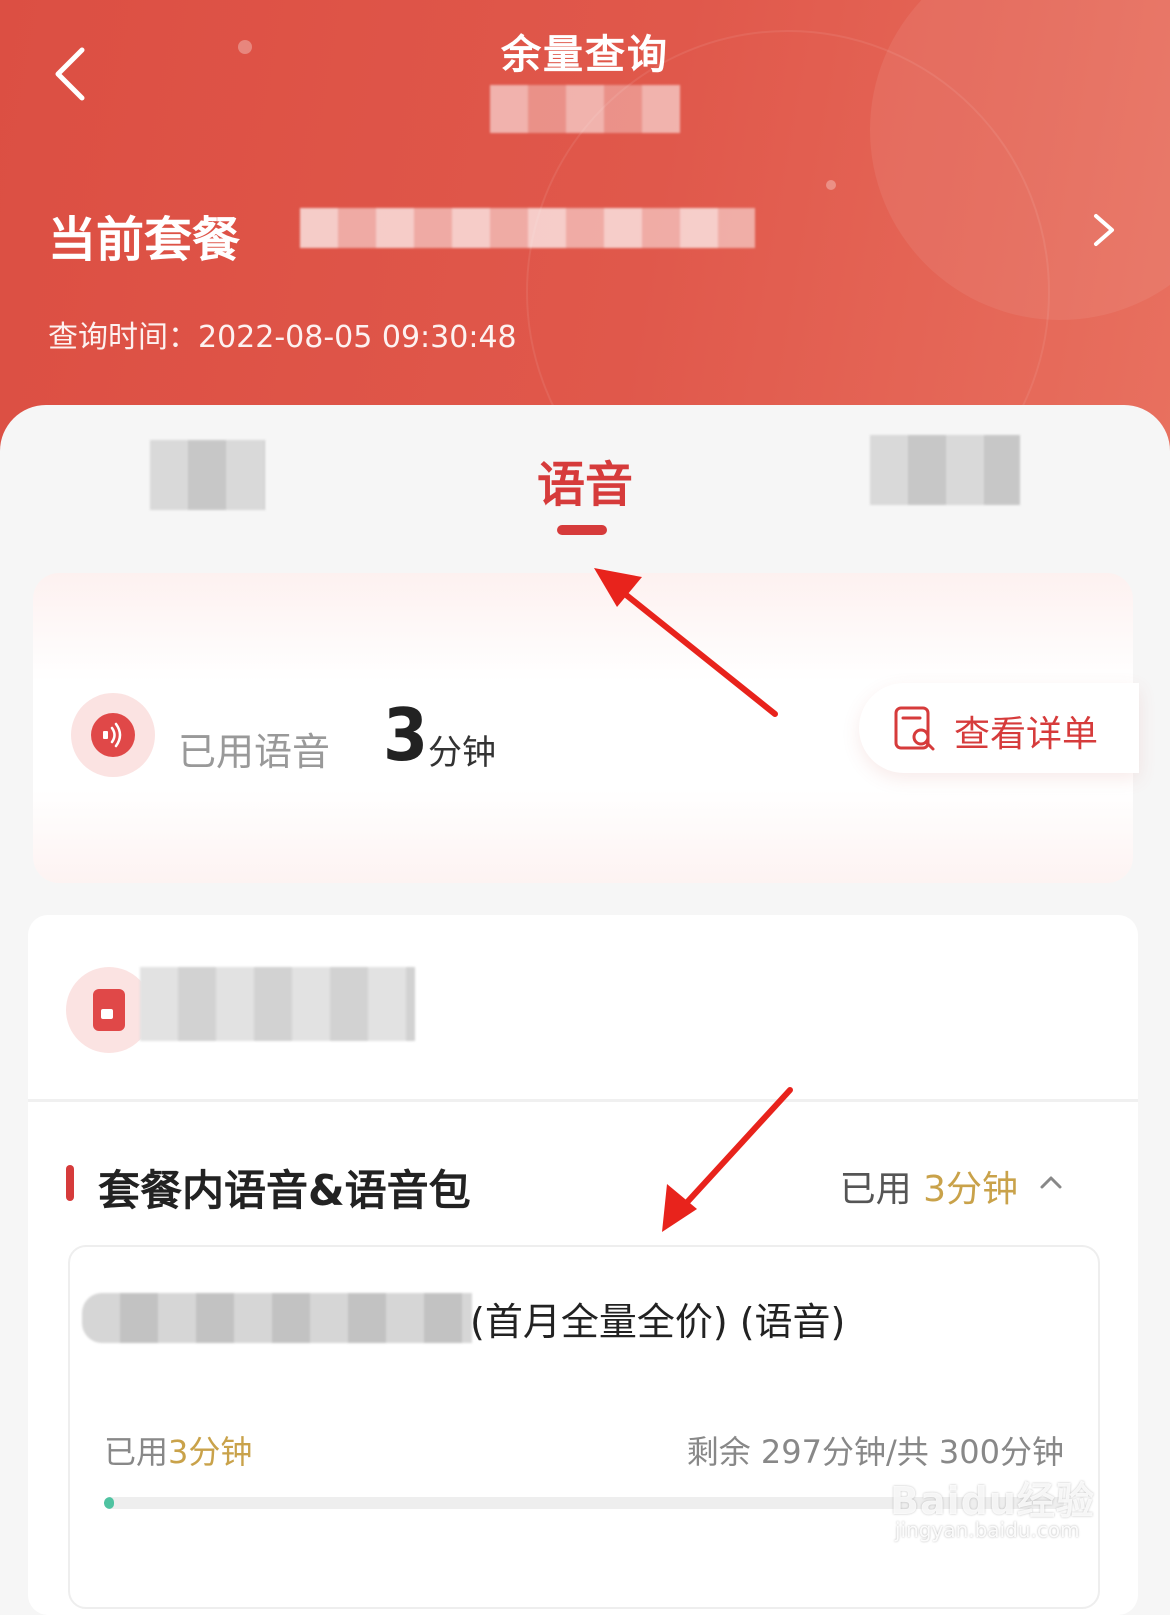 The width and height of the screenshot is (1170, 1615). What do you see at coordinates (109, 1503) in the screenshot?
I see `usage-progress-fill` at bounding box center [109, 1503].